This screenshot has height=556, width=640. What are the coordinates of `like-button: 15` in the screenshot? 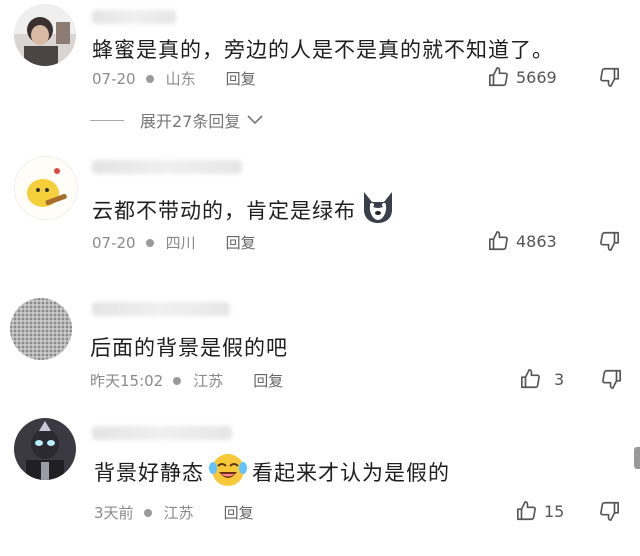 It's located at (540, 511).